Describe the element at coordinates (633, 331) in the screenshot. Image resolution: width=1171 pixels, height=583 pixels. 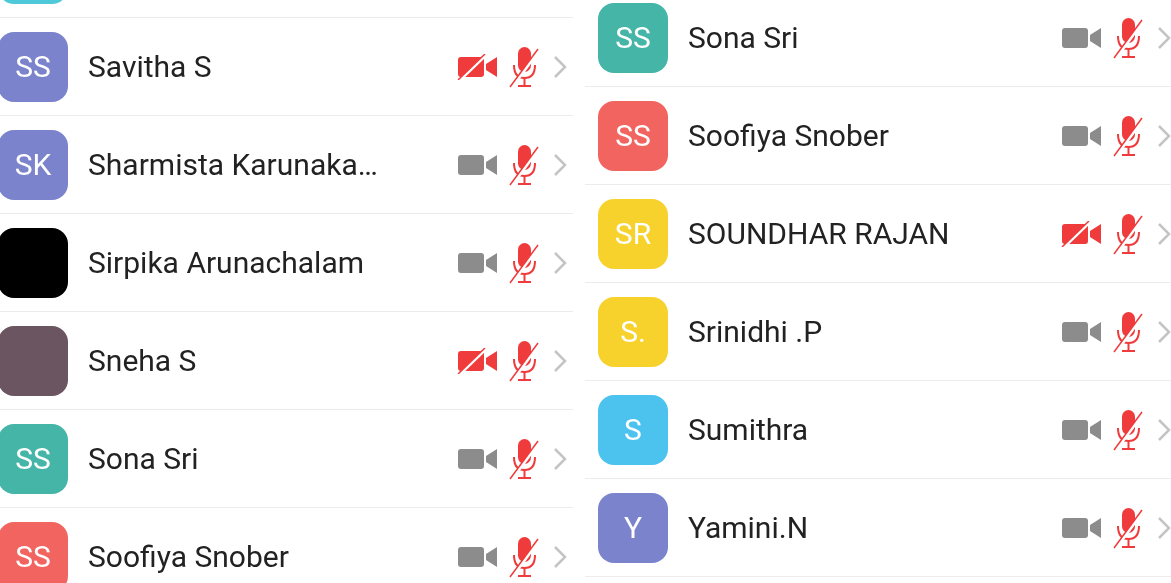
I see `avatar: S.` at that location.